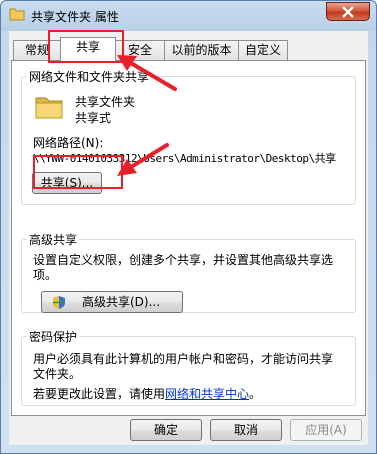  What do you see at coordinates (75, 17) in the screenshot?
I see `window-title: 共享文件夹 属性` at bounding box center [75, 17].